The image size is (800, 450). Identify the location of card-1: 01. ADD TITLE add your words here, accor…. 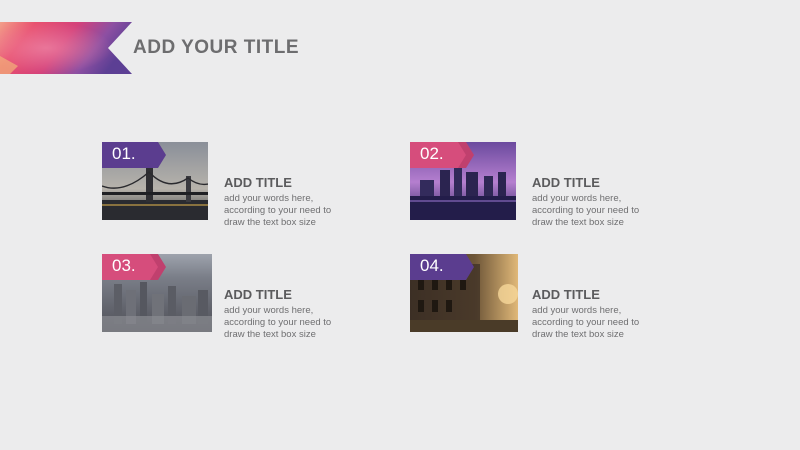
(232, 187).